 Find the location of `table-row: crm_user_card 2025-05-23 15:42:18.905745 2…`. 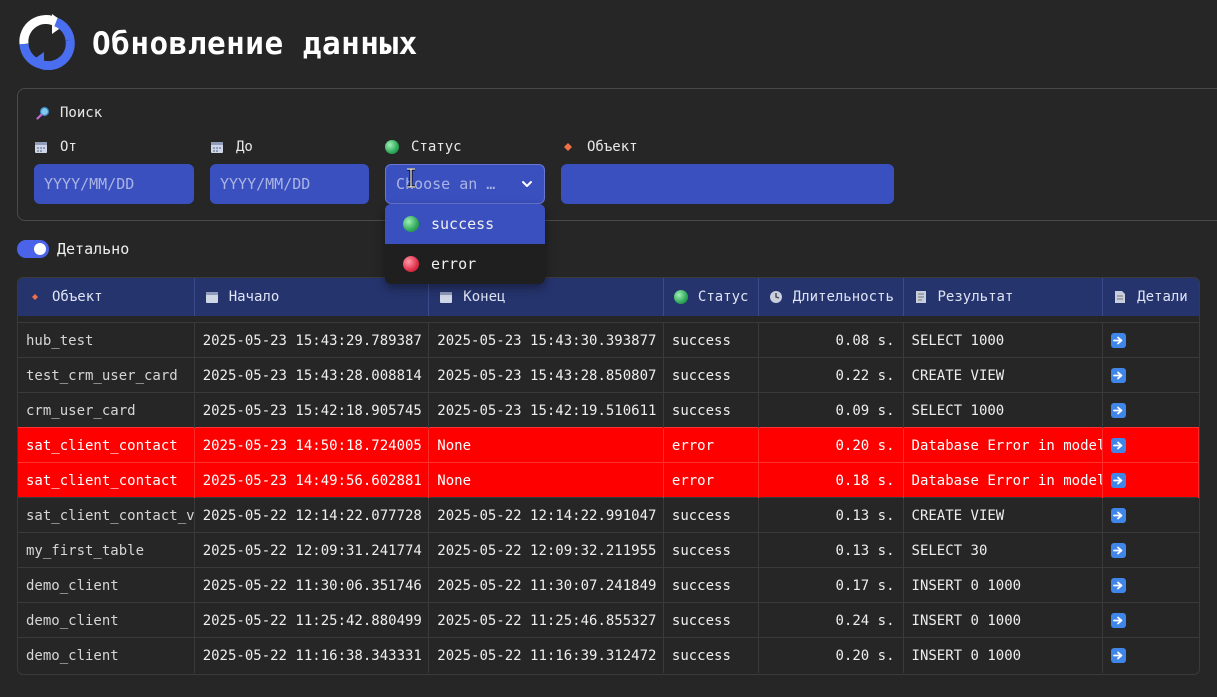

table-row: crm_user_card 2025-05-23 15:42:18.905745 2… is located at coordinates (608, 410).